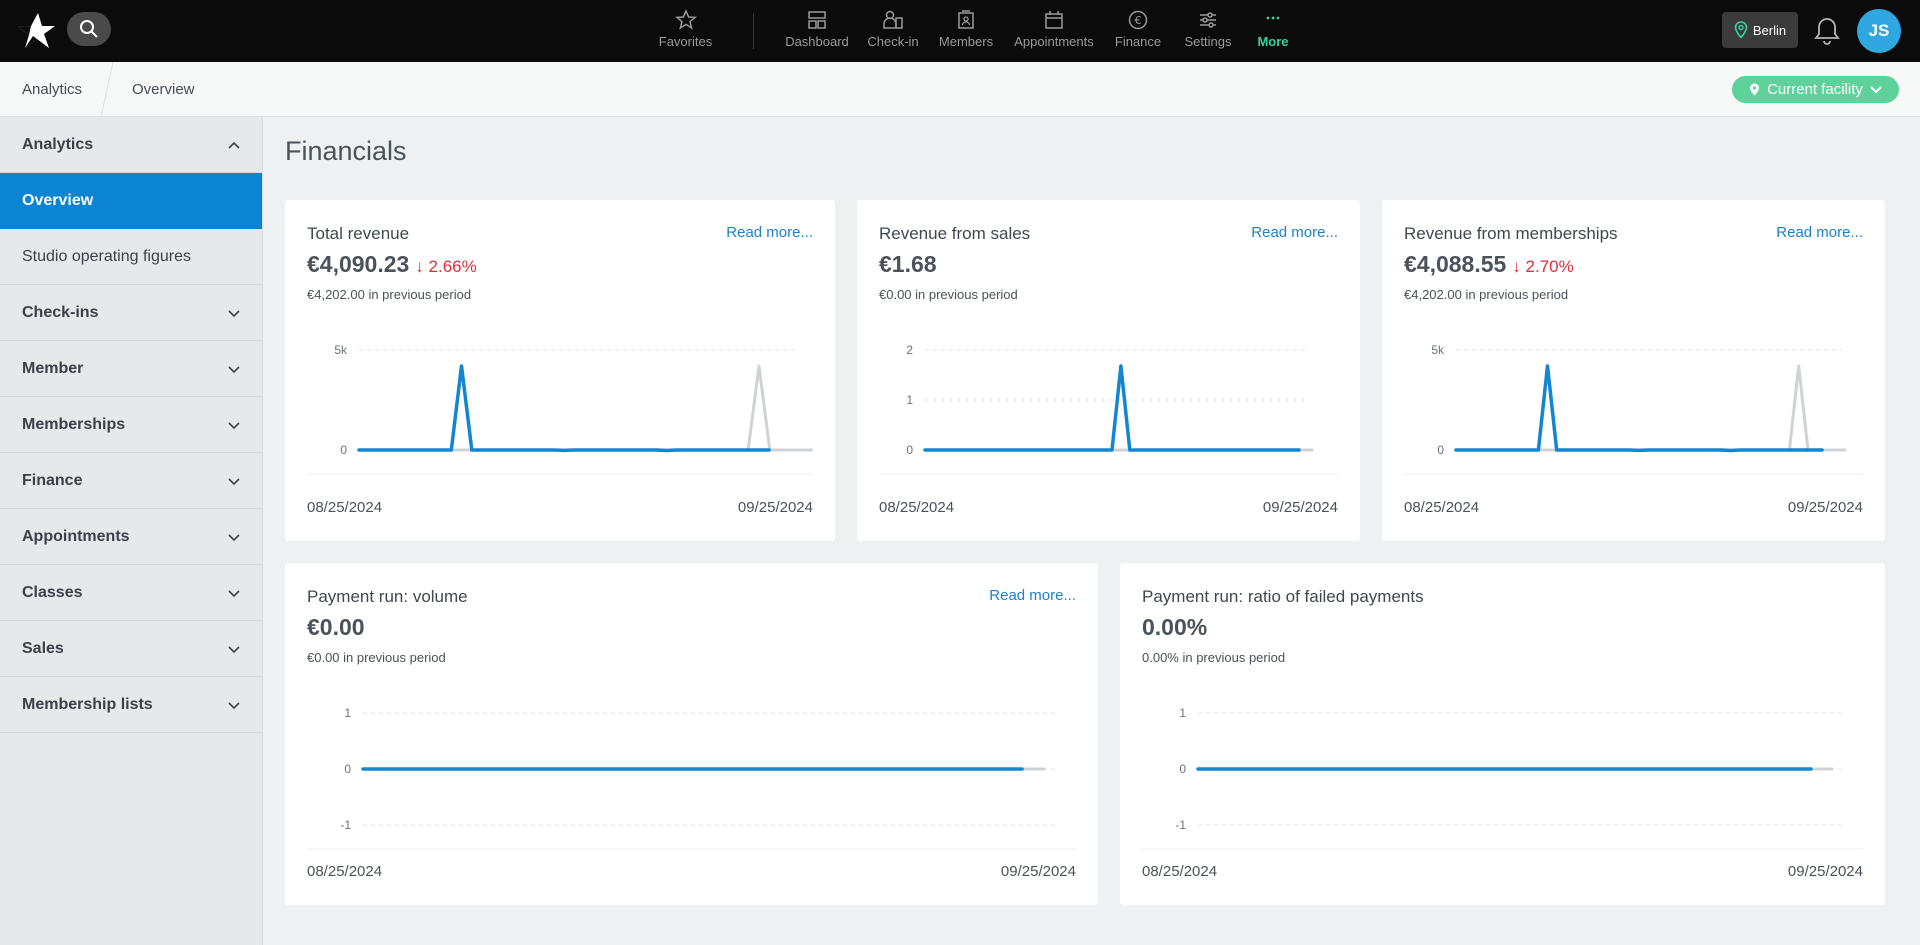 Image resolution: width=1920 pixels, height=945 pixels. I want to click on card-delta: ↓ 2.66%, so click(446, 266).